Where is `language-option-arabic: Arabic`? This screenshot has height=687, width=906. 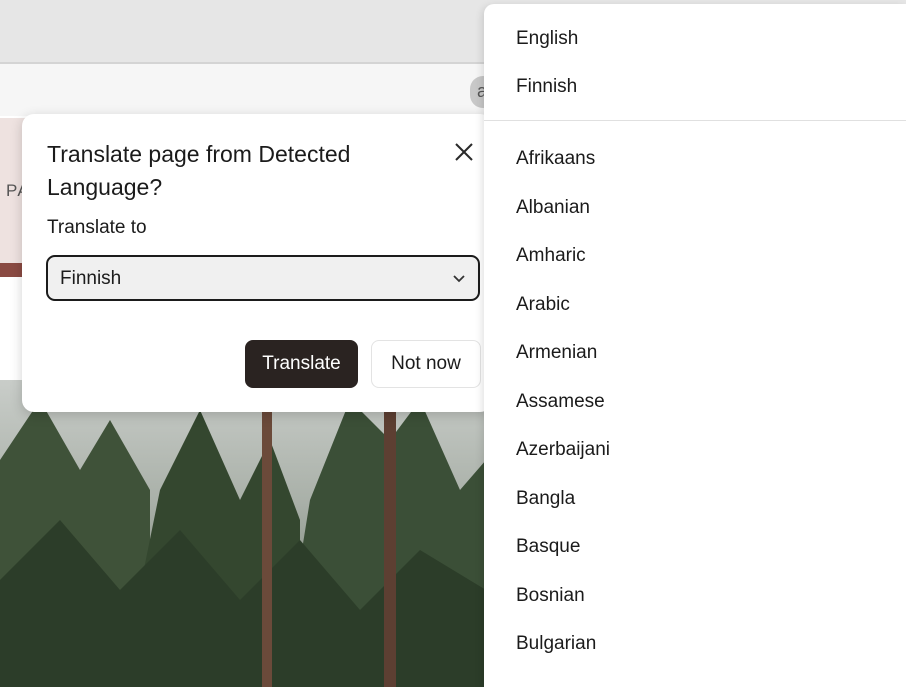 language-option-arabic: Arabic is located at coordinates (543, 305).